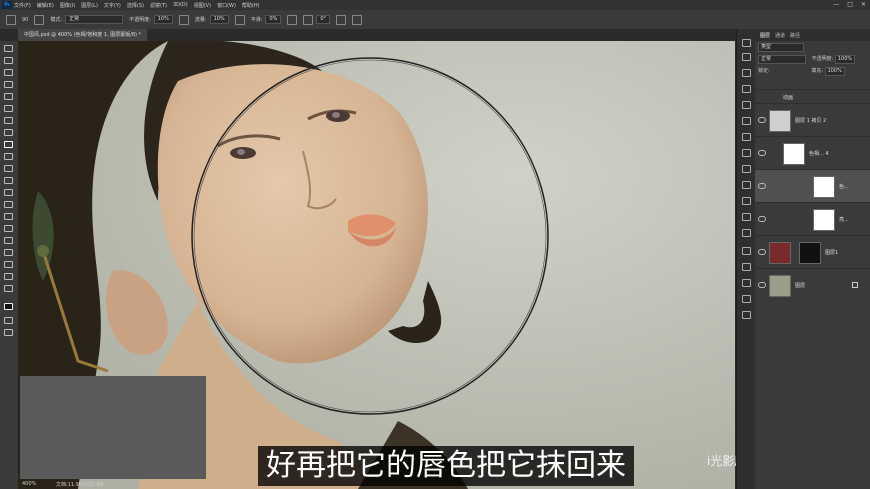  I want to click on pen-tool-icon, so click(8, 228).